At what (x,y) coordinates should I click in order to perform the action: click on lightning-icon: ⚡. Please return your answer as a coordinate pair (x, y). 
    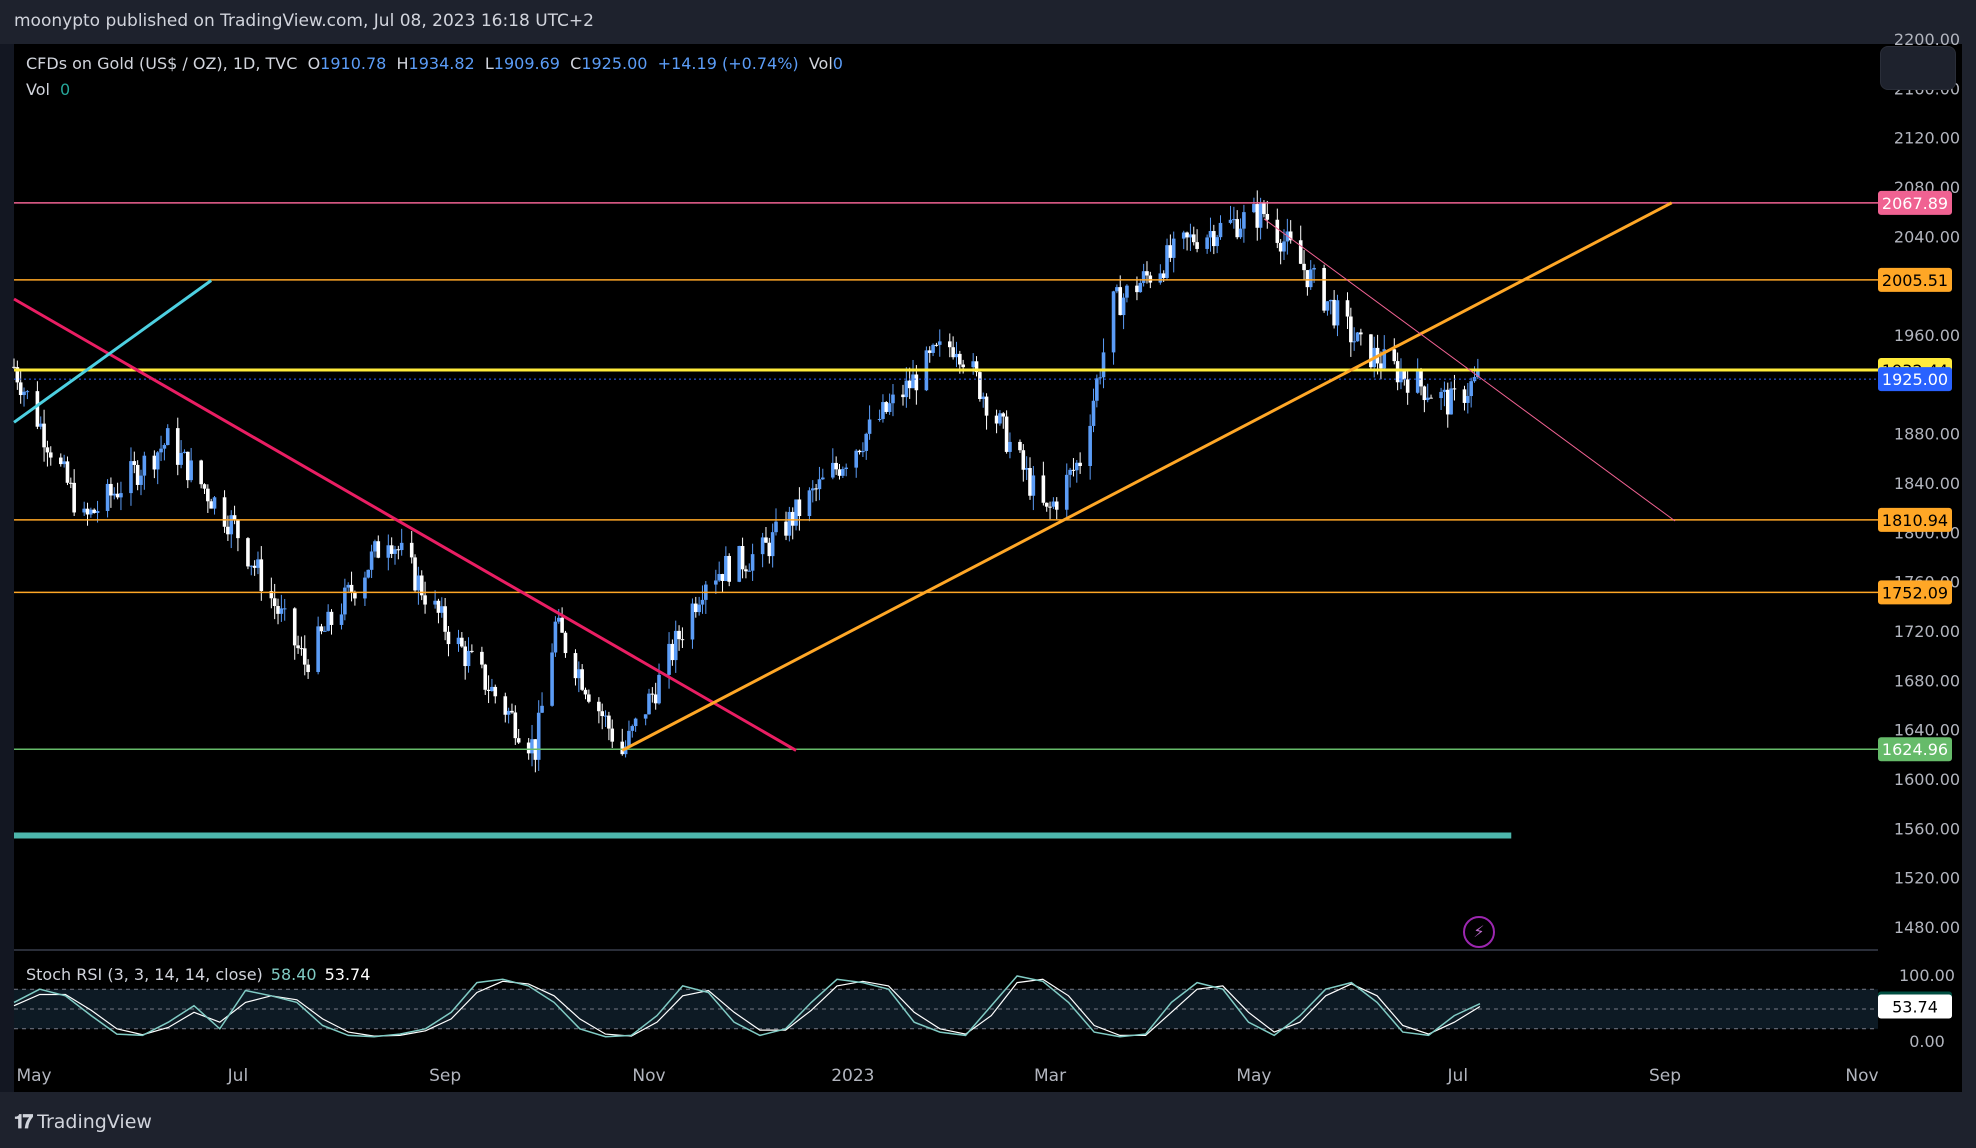
    Looking at the image, I should click on (1479, 932).